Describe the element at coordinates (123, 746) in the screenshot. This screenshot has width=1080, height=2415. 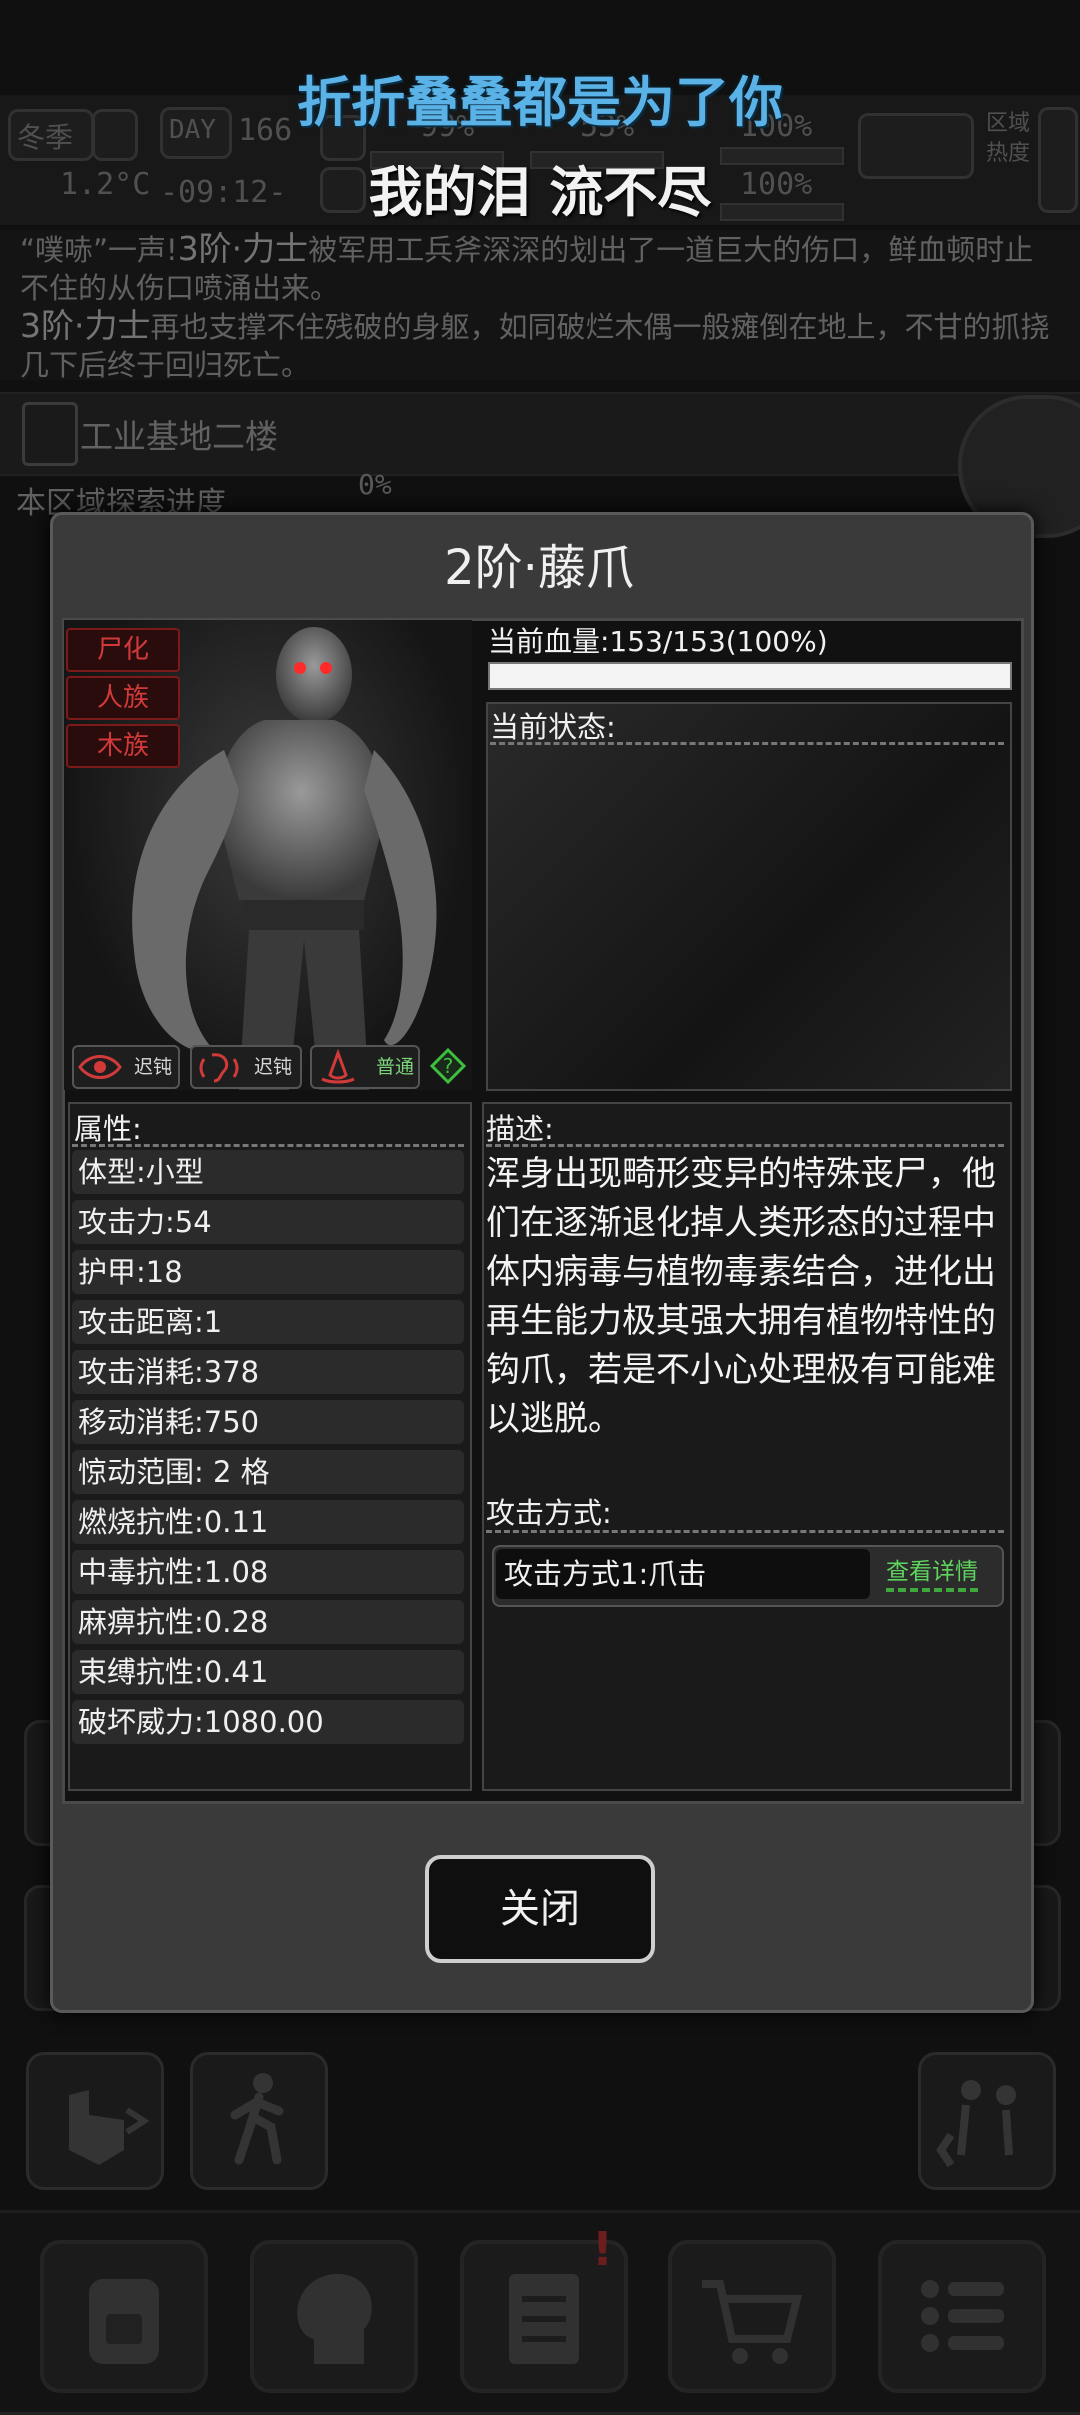
I see `tag-wood: 木族` at that location.